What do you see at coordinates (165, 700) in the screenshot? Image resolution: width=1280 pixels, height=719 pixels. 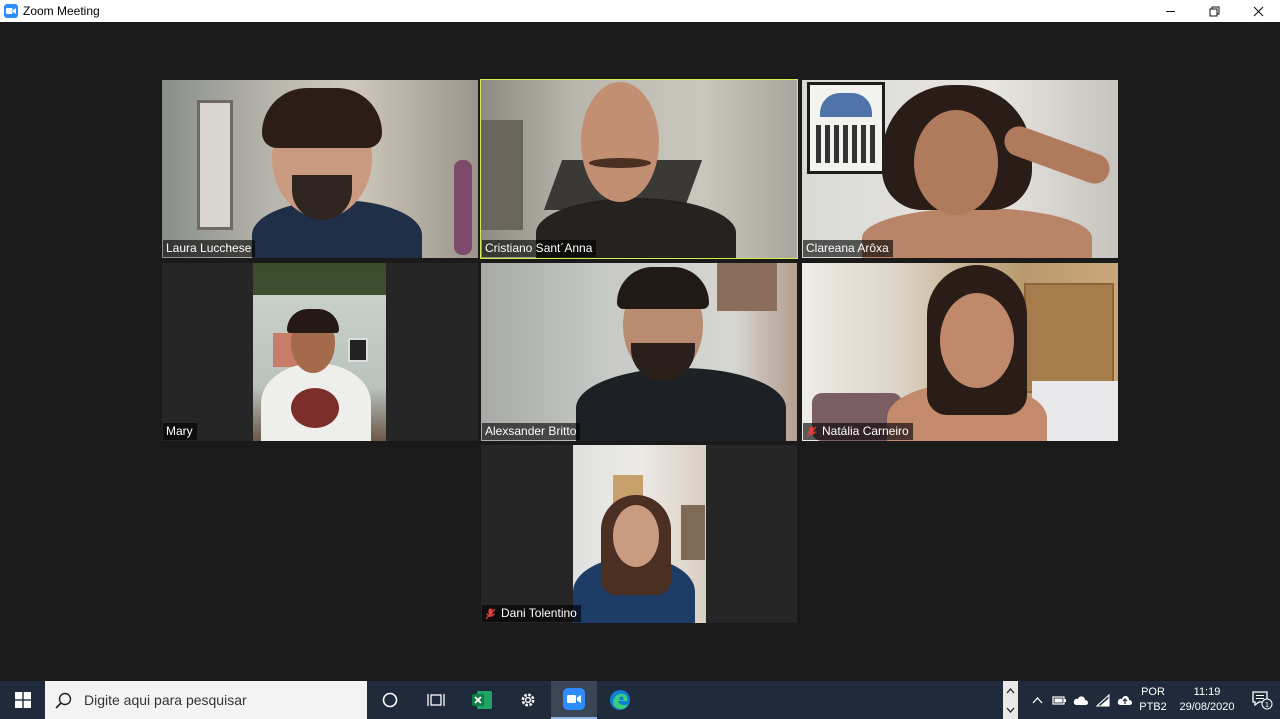 I see `search-placeholder: Digite aqui para pesquisar` at bounding box center [165, 700].